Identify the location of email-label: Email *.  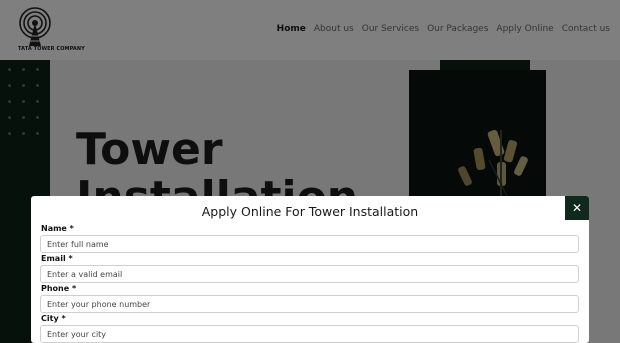
(57, 258).